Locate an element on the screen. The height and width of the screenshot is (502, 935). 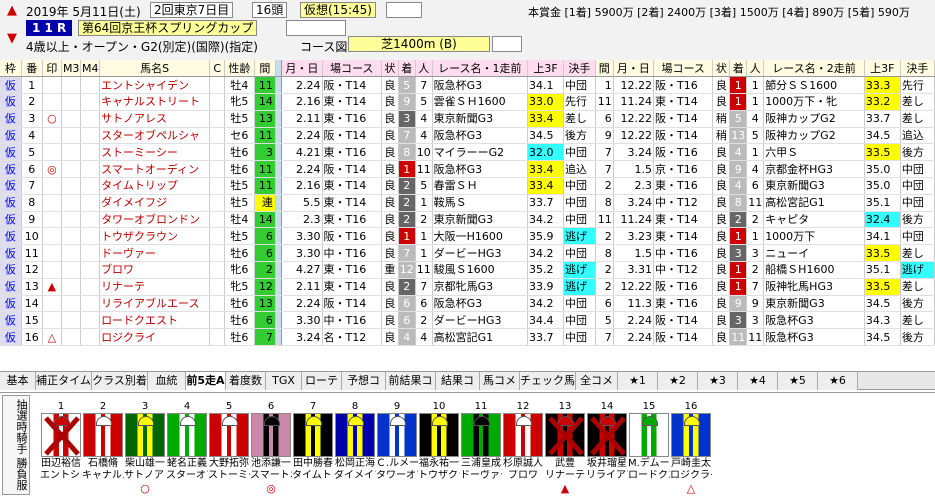
horse-name: ロードクエ is located at coordinates (649, 475).